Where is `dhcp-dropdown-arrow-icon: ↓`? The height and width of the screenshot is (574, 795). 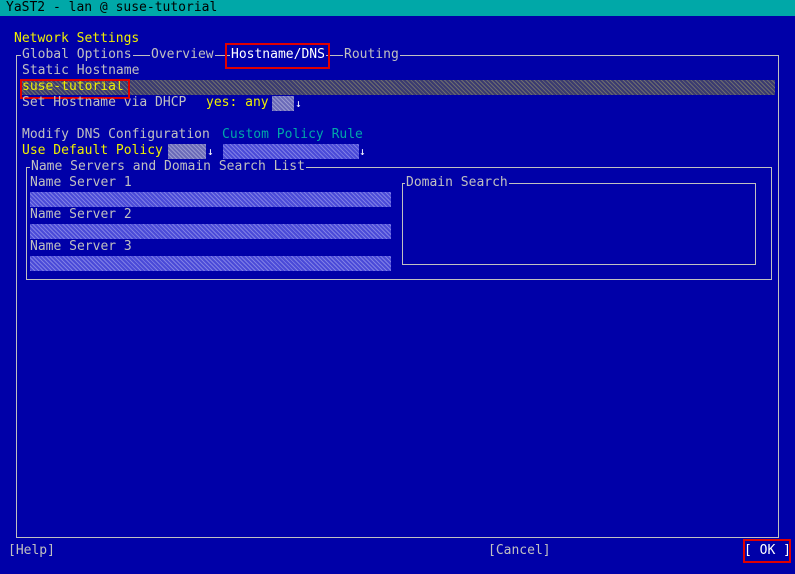
dhcp-dropdown-arrow-icon: ↓ is located at coordinates (298, 104).